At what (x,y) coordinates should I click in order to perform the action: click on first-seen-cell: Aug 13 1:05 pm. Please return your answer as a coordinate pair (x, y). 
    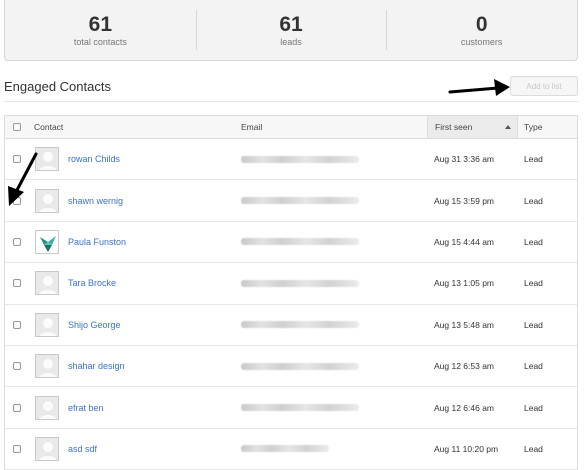
    Looking at the image, I should click on (464, 283).